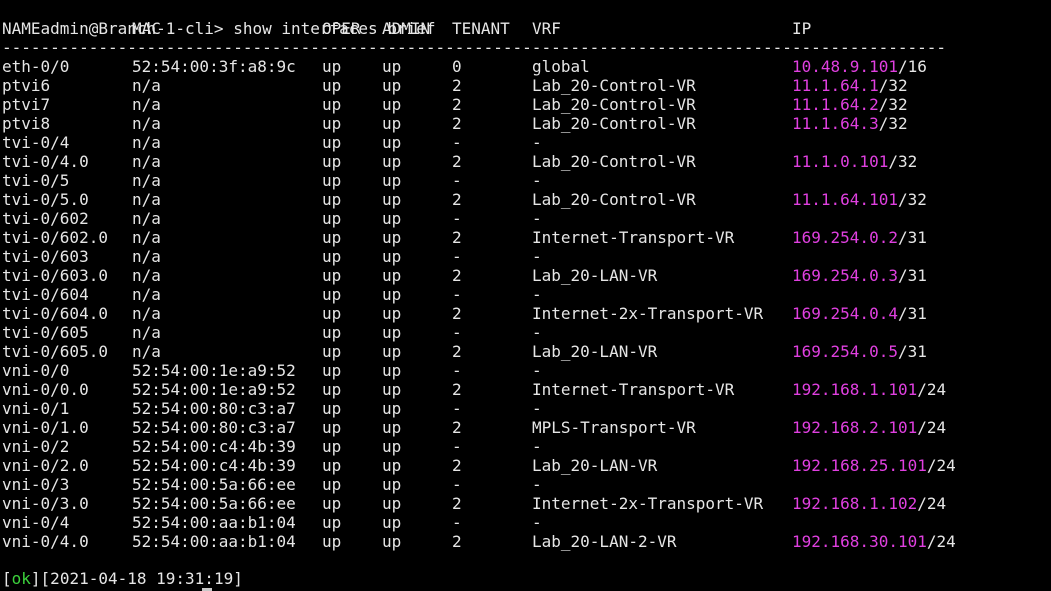 The height and width of the screenshot is (591, 1051). Describe the element at coordinates (26, 85) in the screenshot. I see `cell-name: ptvi6` at that location.